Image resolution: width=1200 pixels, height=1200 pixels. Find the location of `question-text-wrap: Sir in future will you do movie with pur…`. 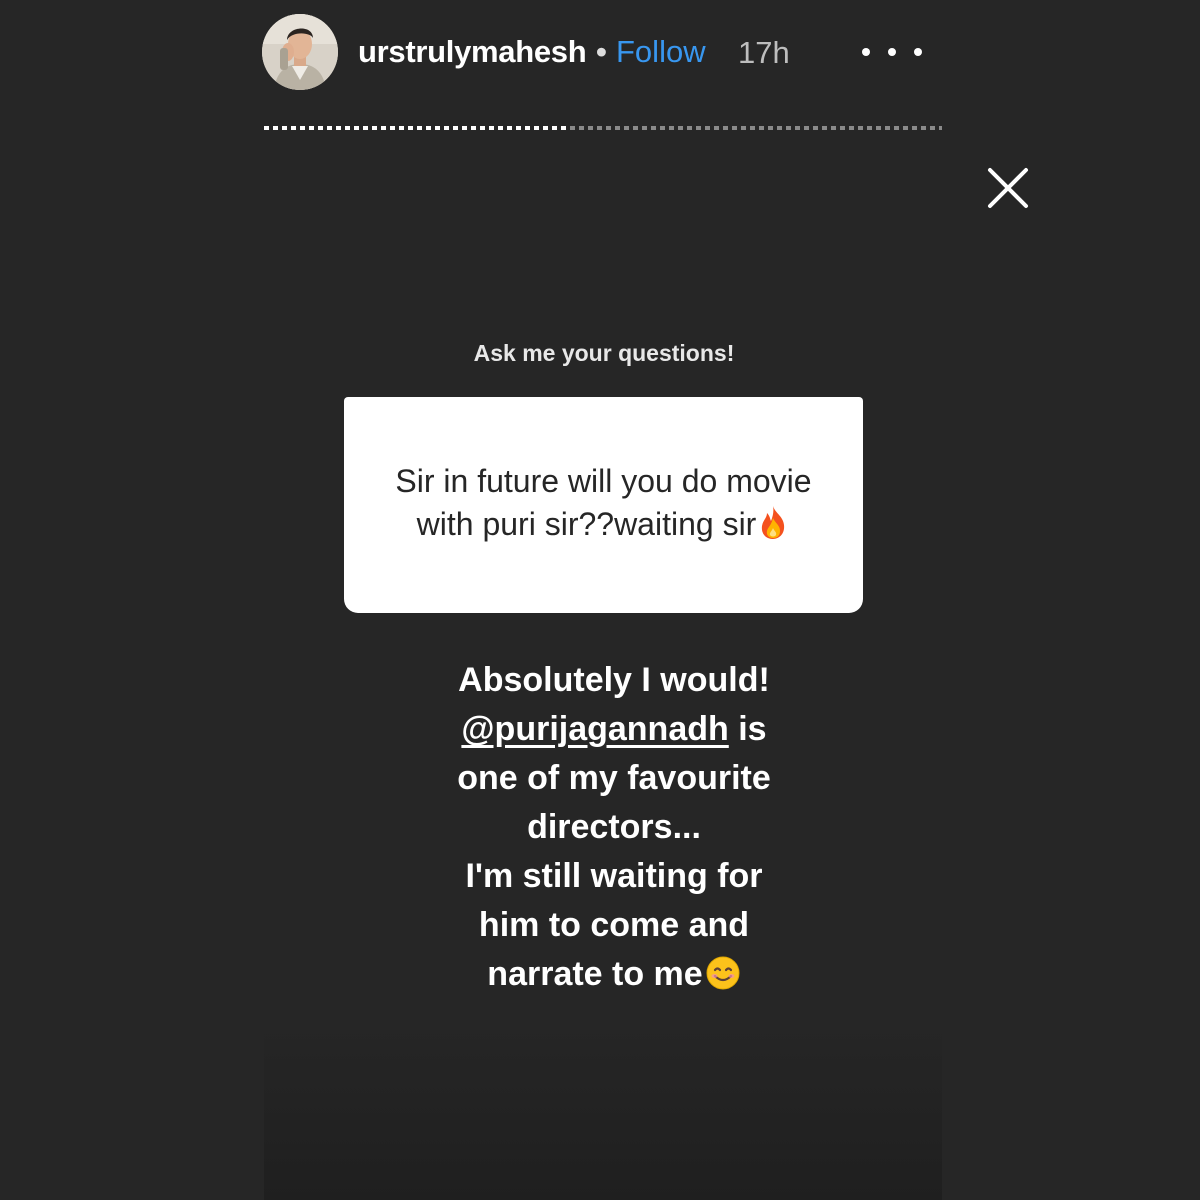

question-text-wrap: Sir in future will you do movie with pur… is located at coordinates (604, 505).